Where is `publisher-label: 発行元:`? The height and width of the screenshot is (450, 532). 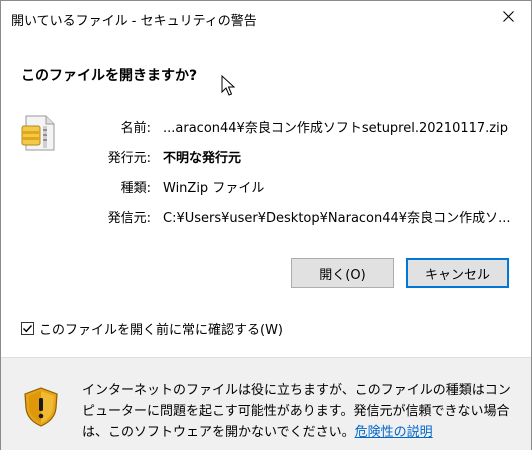 publisher-label: 発行元: is located at coordinates (129, 158).